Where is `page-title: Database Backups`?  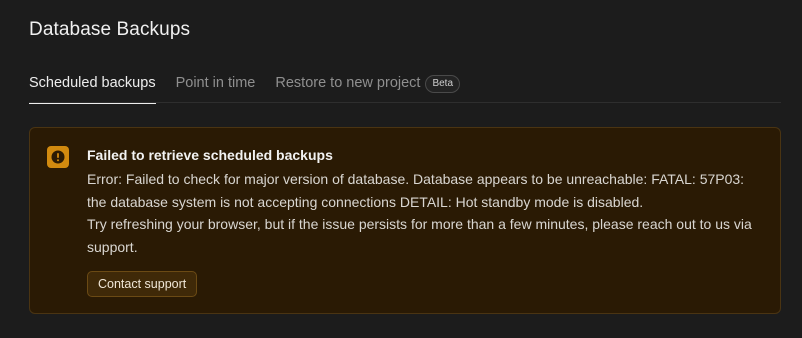 page-title: Database Backups is located at coordinates (110, 29).